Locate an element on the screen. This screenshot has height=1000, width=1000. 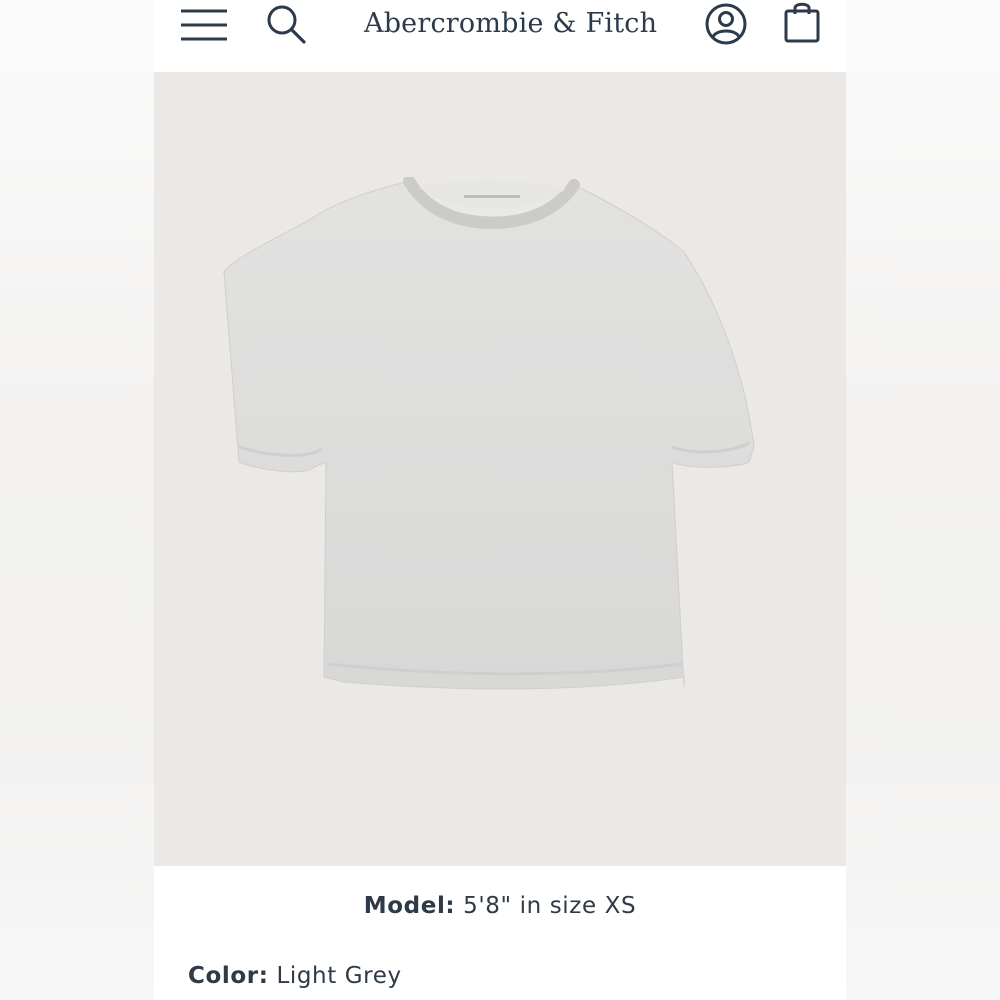
shopping-bag-icon is located at coordinates (802, 22).